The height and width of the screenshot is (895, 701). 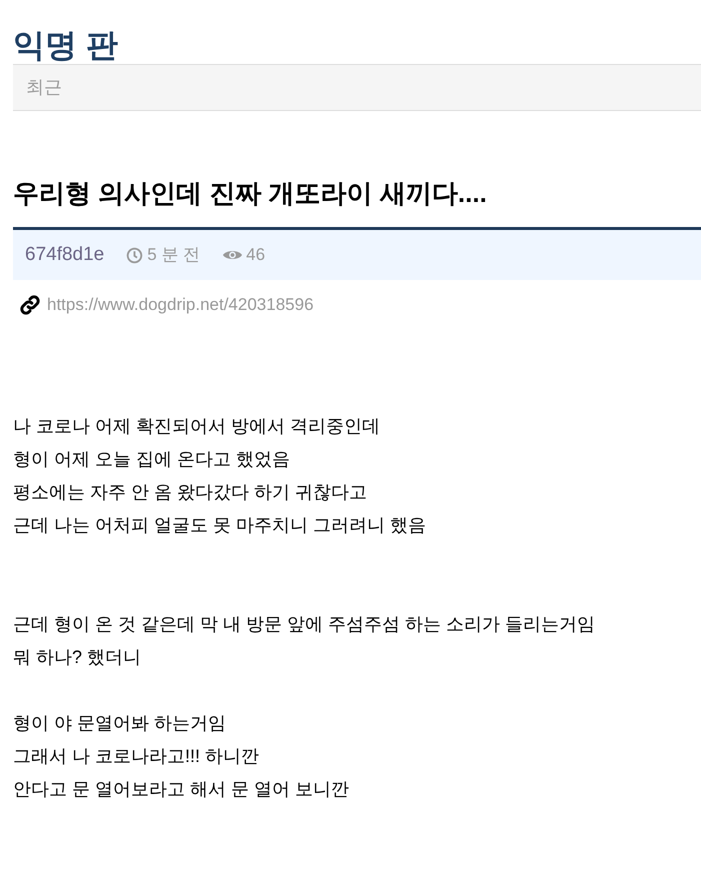 What do you see at coordinates (151, 459) in the screenshot?
I see `body-line: 형이 어제 오늘 집에 온다고 했었음` at bounding box center [151, 459].